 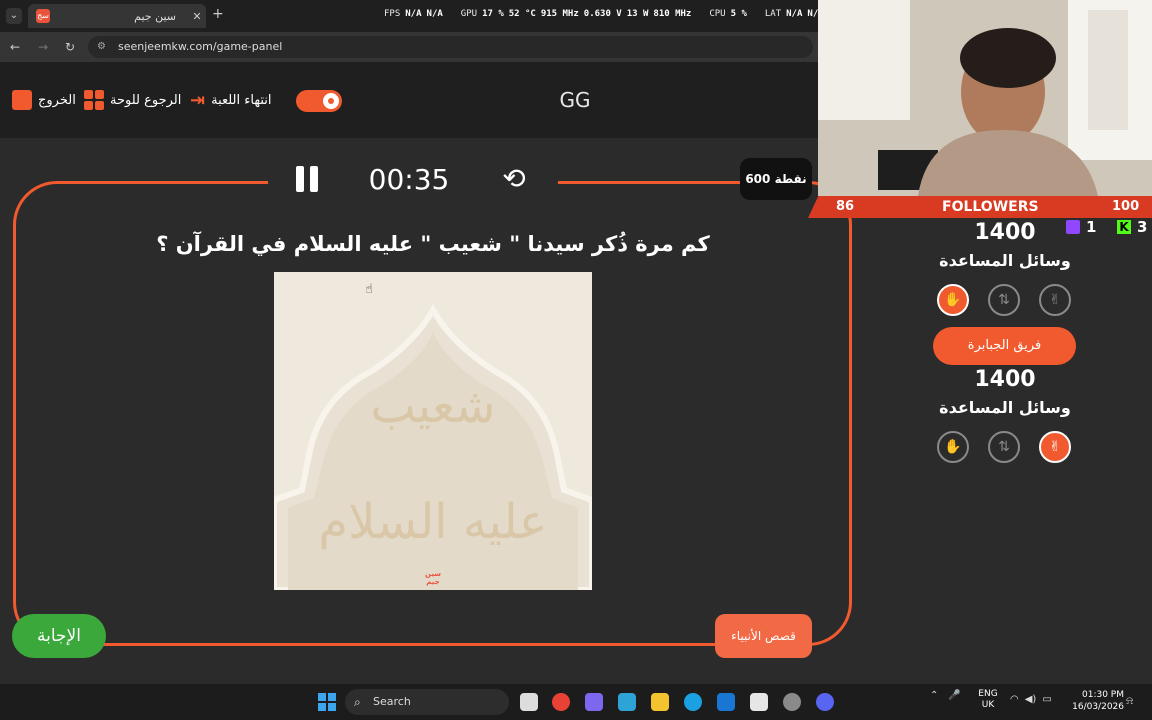 What do you see at coordinates (1129, 701) in the screenshot?
I see `notification-bell-icon: ⍾` at bounding box center [1129, 701].